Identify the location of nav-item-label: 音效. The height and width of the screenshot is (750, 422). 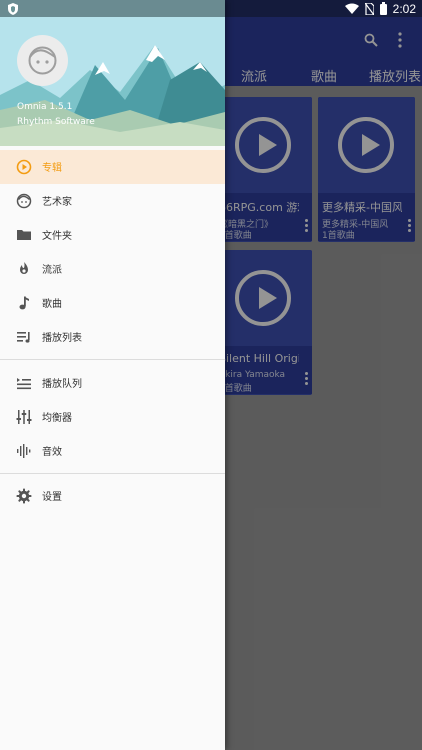
(52, 452).